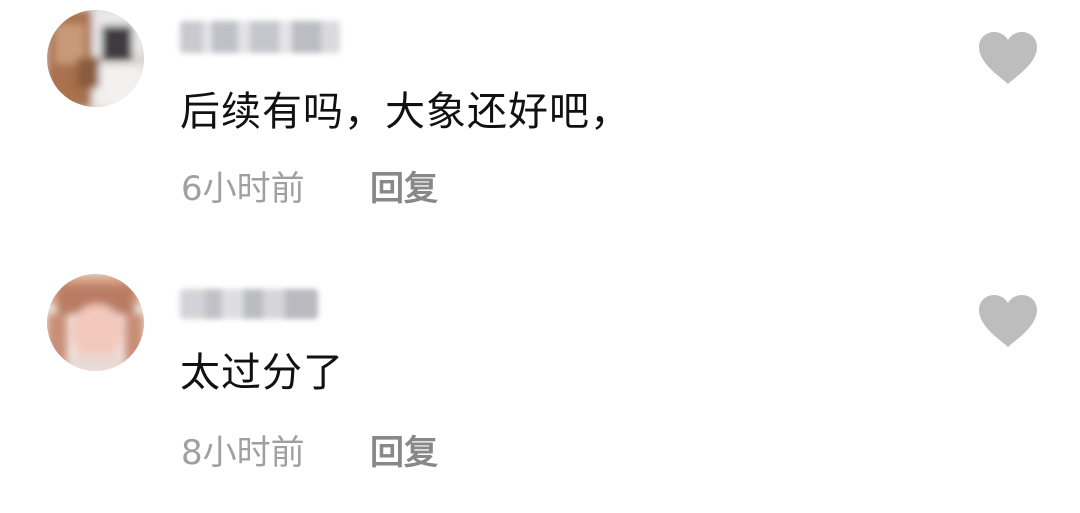 The height and width of the screenshot is (513, 1080). What do you see at coordinates (309, 453) in the screenshot?
I see `comment-meta: 8小时前 回复` at bounding box center [309, 453].